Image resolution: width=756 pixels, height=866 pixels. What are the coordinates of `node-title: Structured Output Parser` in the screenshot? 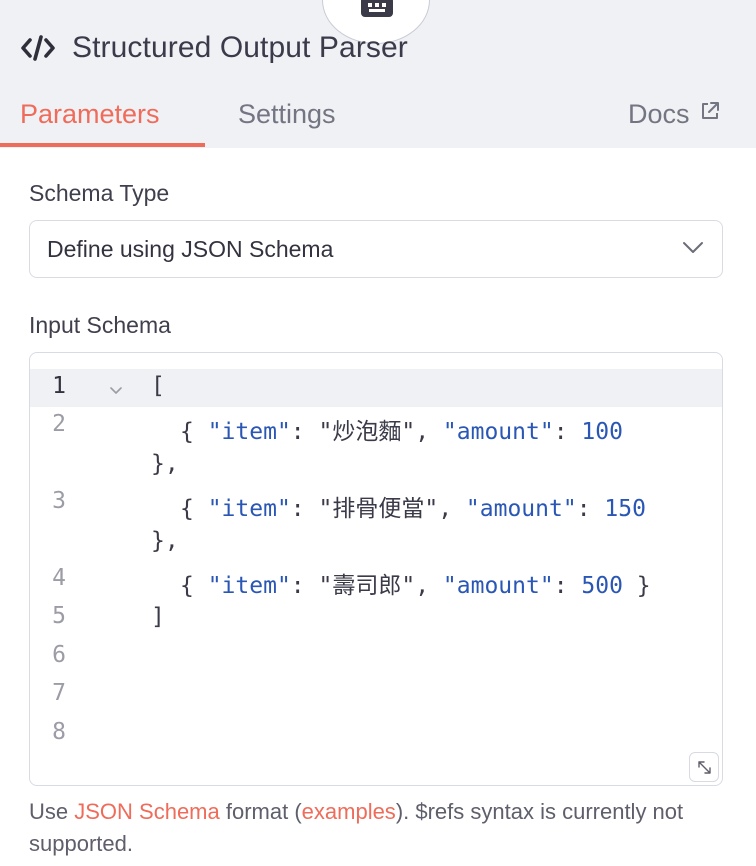 It's located at (240, 47).